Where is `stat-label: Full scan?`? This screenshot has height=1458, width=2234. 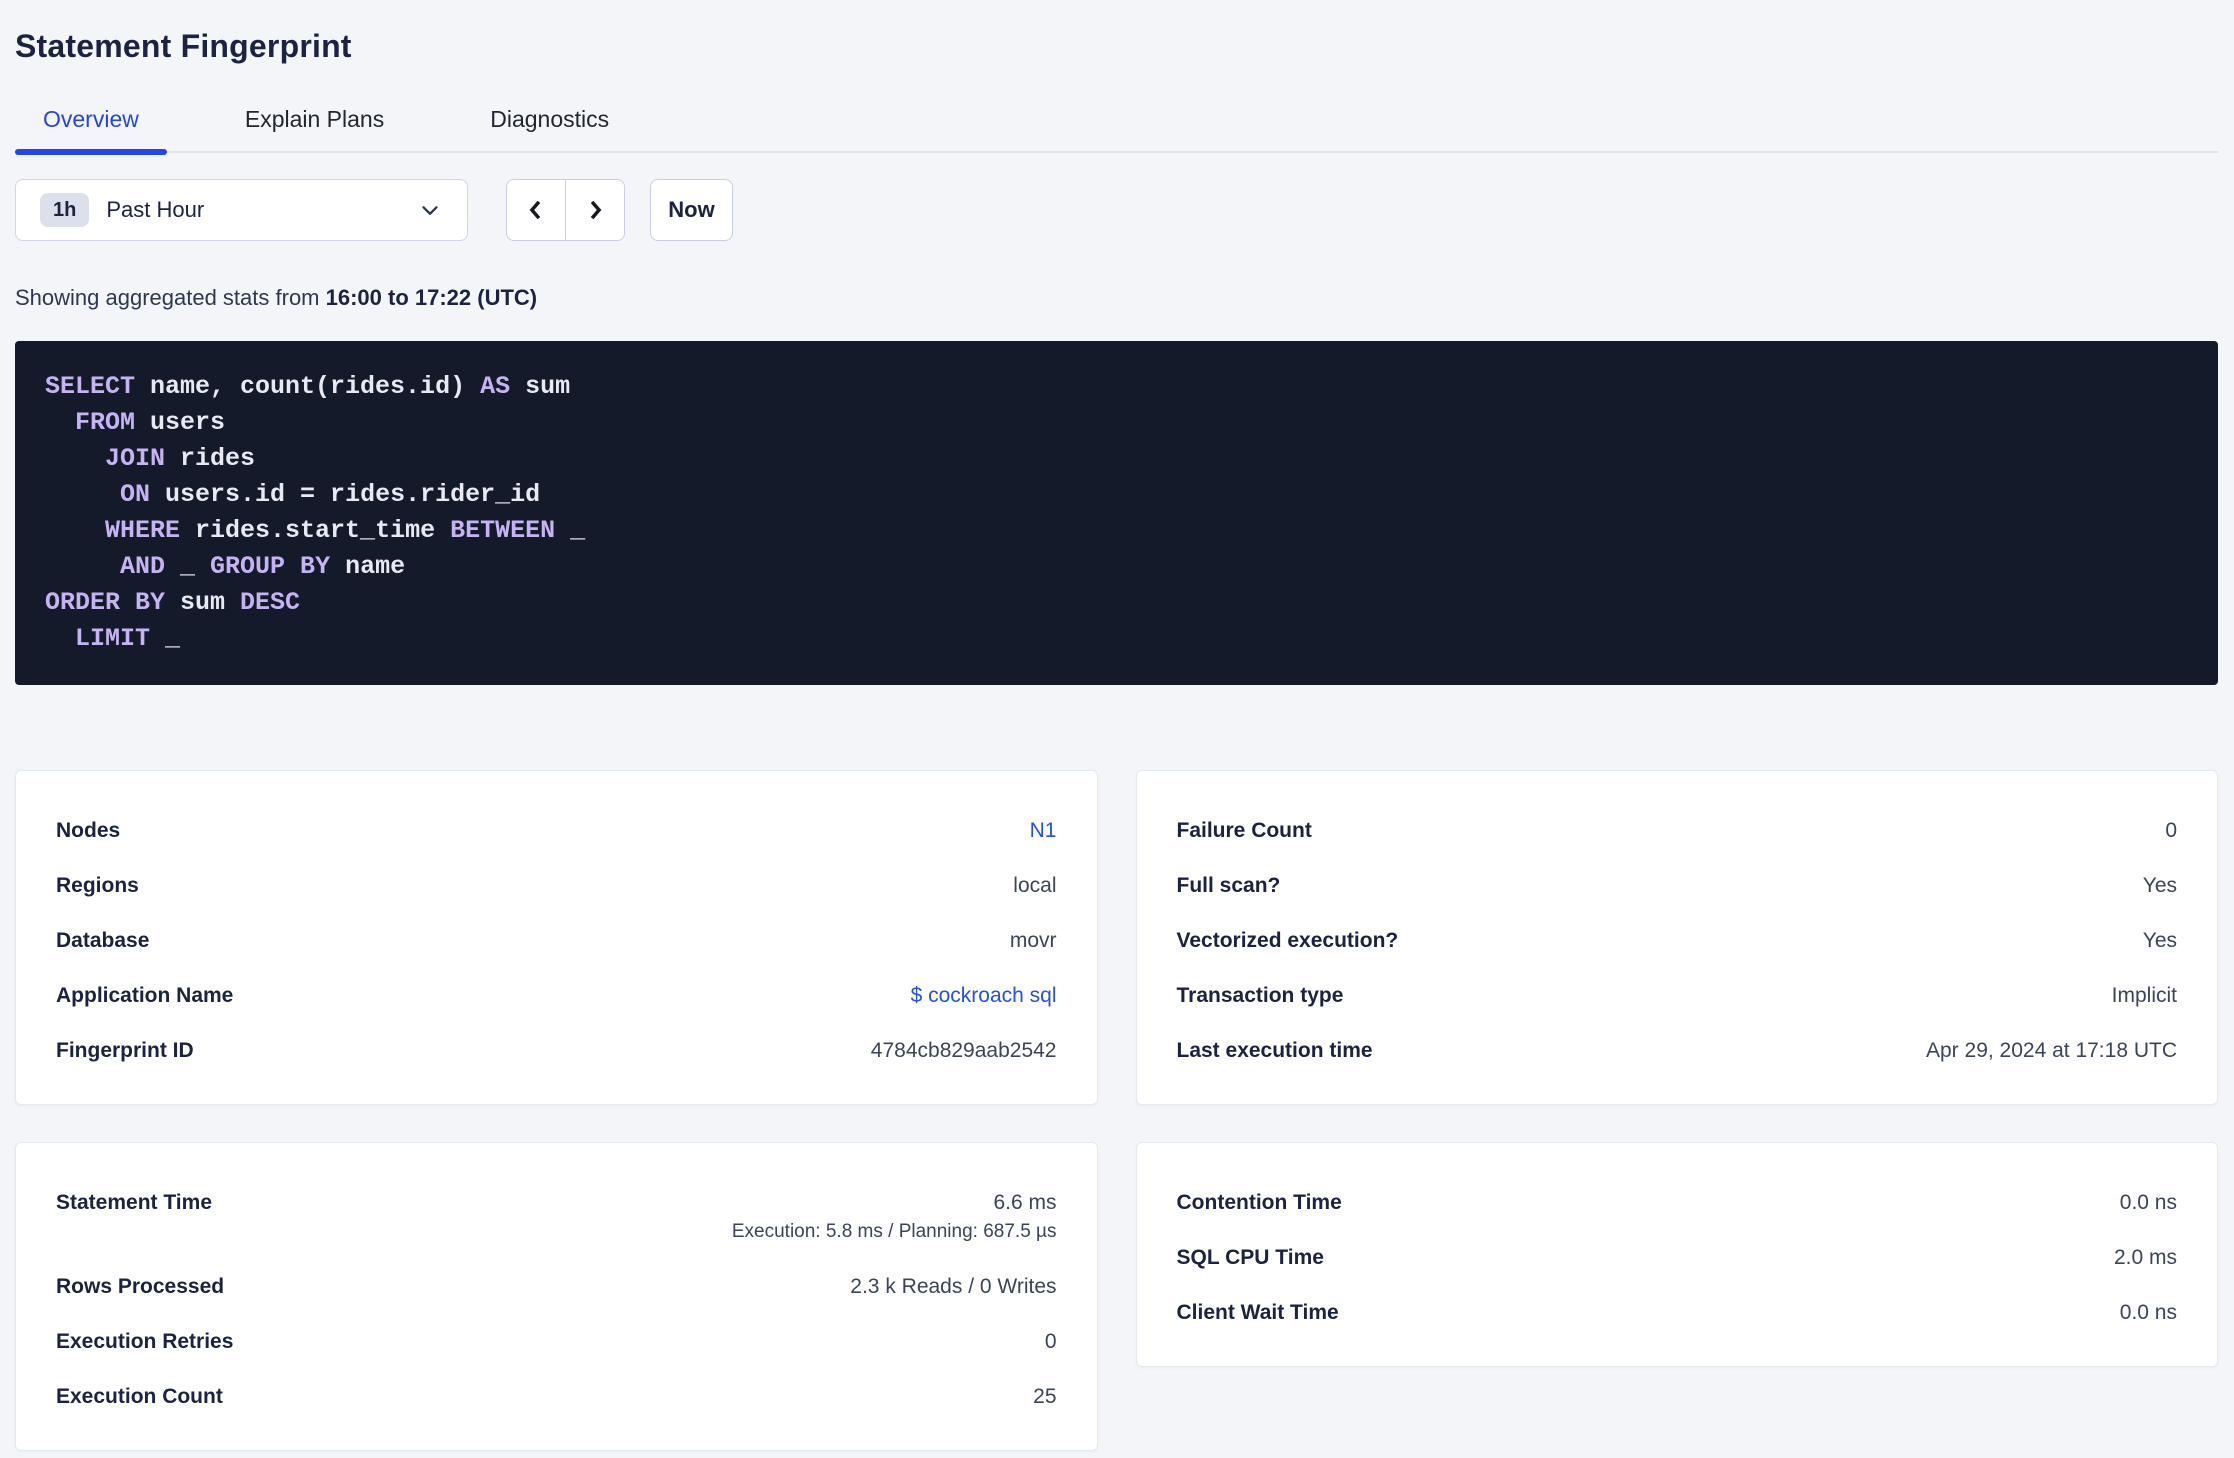 stat-label: Full scan? is located at coordinates (1228, 885).